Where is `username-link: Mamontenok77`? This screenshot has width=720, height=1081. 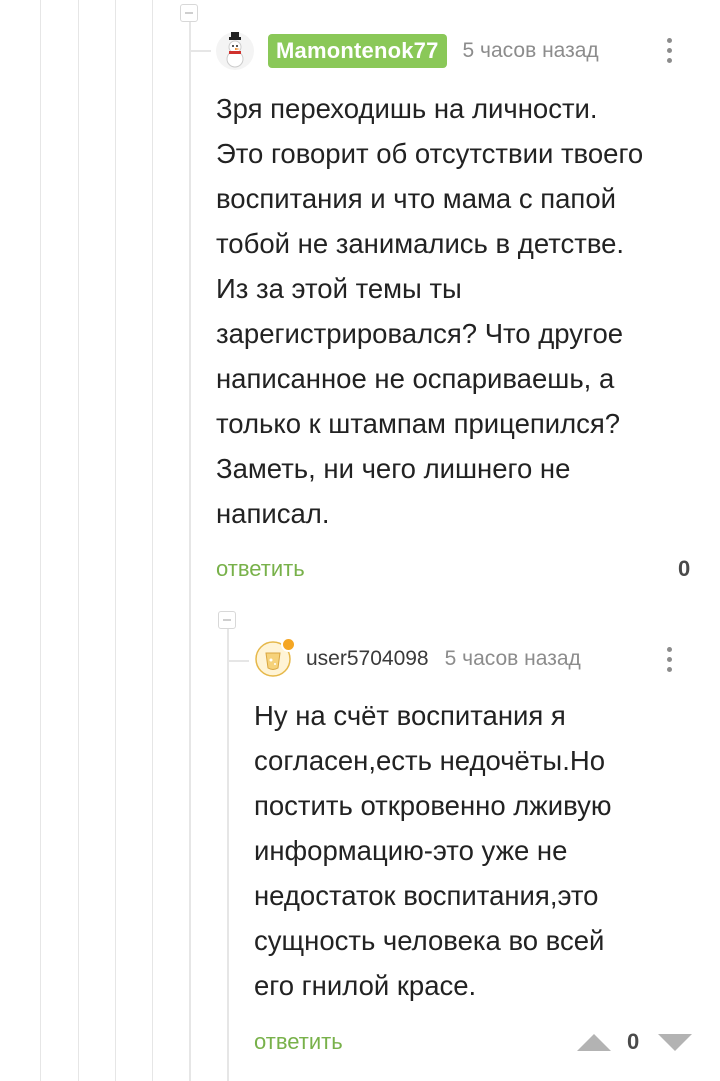 username-link: Mamontenok77 is located at coordinates (357, 51).